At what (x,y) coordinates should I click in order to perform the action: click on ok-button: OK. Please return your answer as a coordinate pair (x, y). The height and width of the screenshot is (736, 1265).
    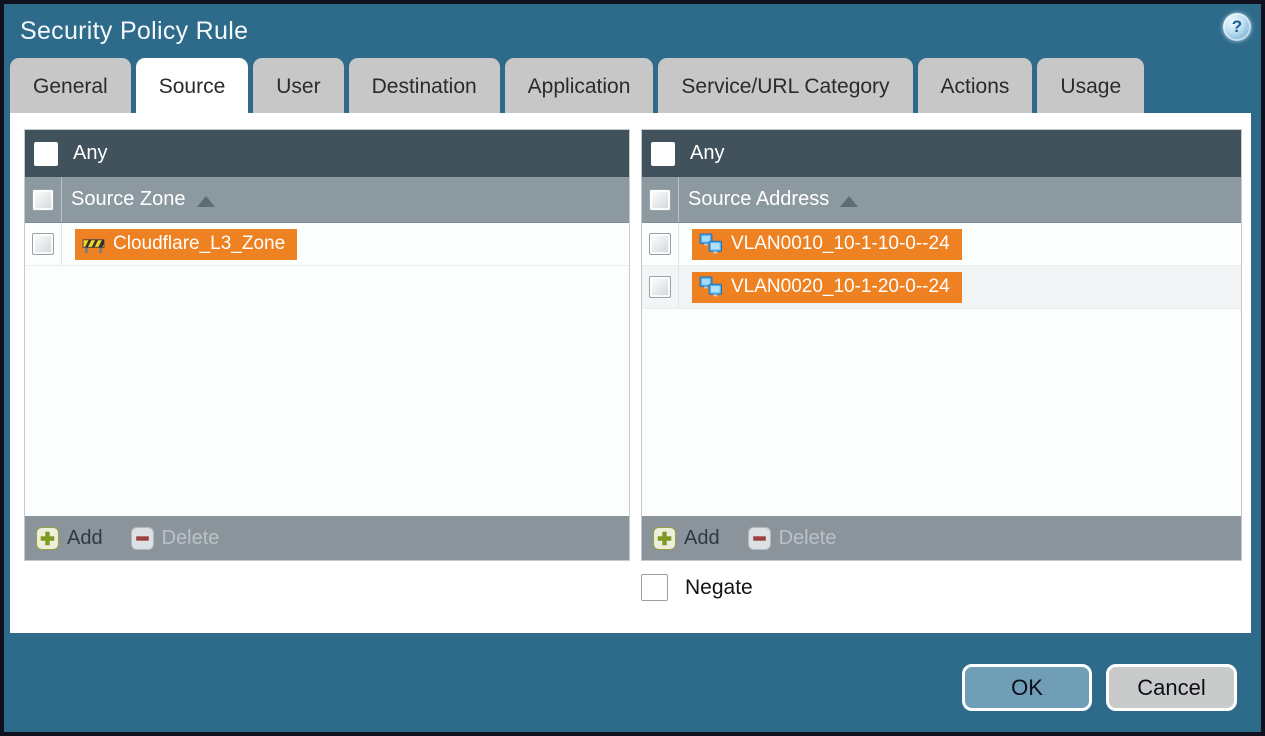
    Looking at the image, I should click on (1027, 687).